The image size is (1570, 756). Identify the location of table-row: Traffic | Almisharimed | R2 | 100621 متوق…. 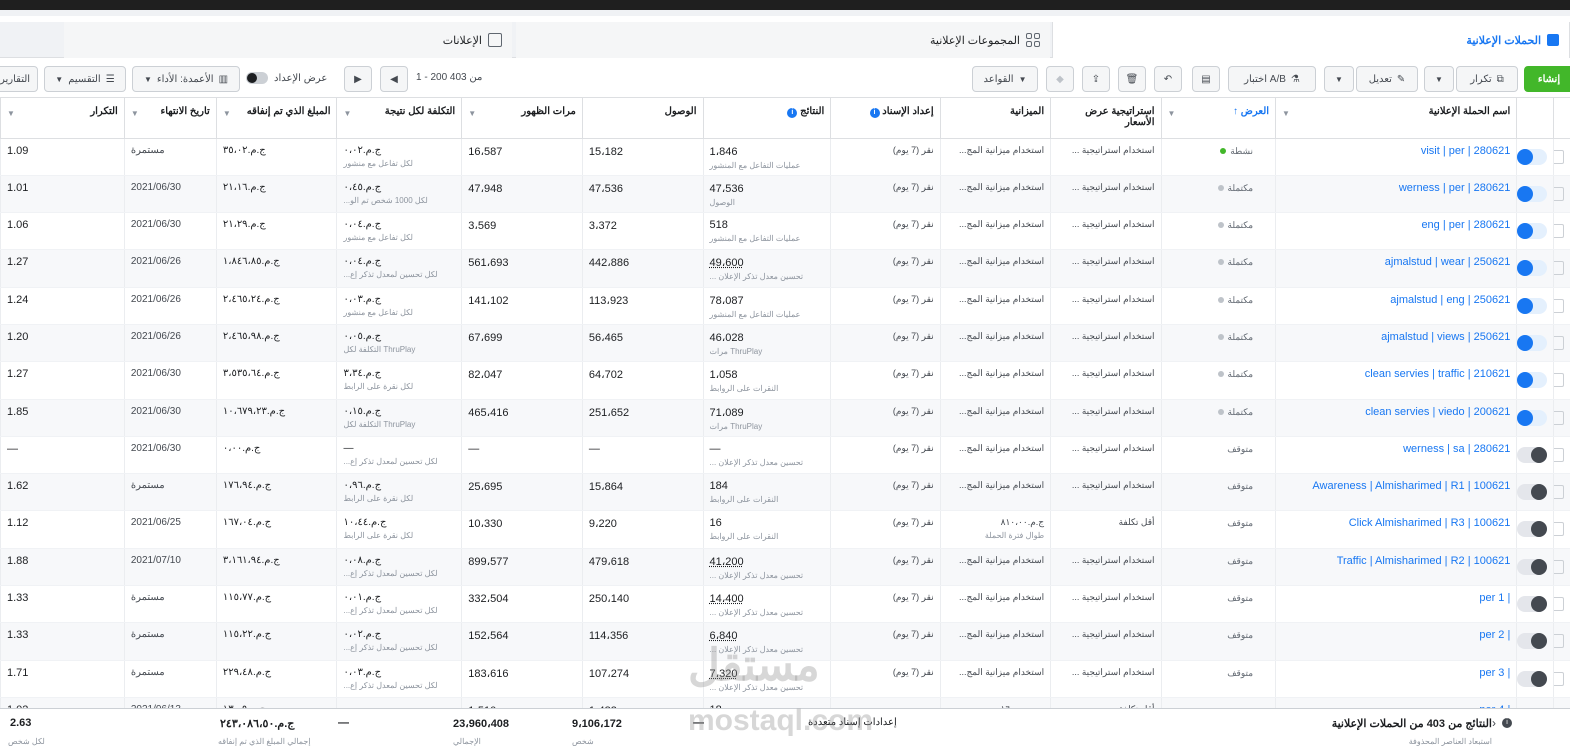
(785, 567).